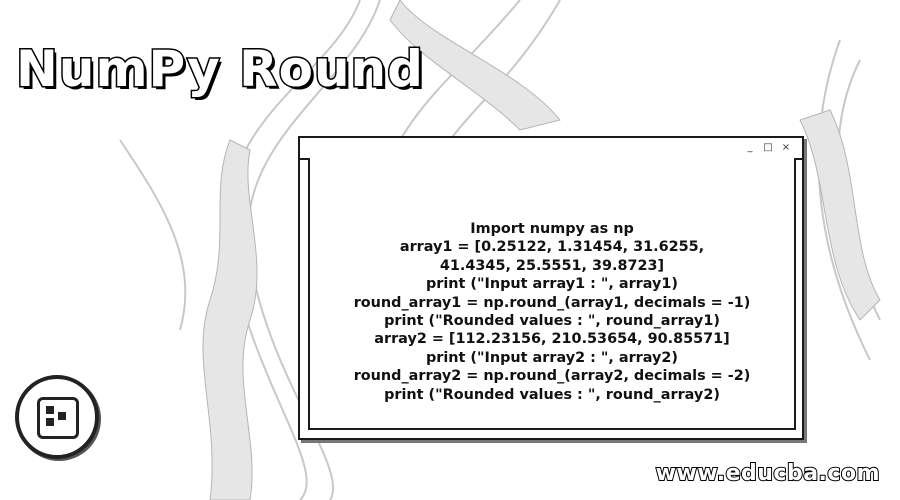  Describe the element at coordinates (768, 473) in the screenshot. I see `watermark-url: www.educba.com` at that location.